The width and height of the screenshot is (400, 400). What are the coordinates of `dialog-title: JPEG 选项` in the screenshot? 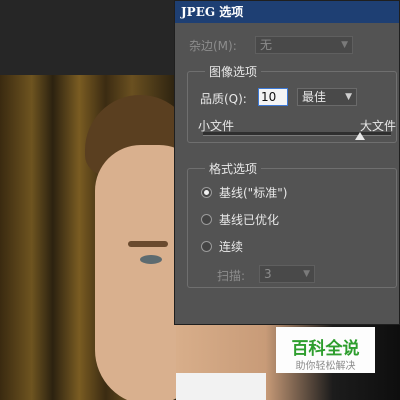 It's located at (287, 12).